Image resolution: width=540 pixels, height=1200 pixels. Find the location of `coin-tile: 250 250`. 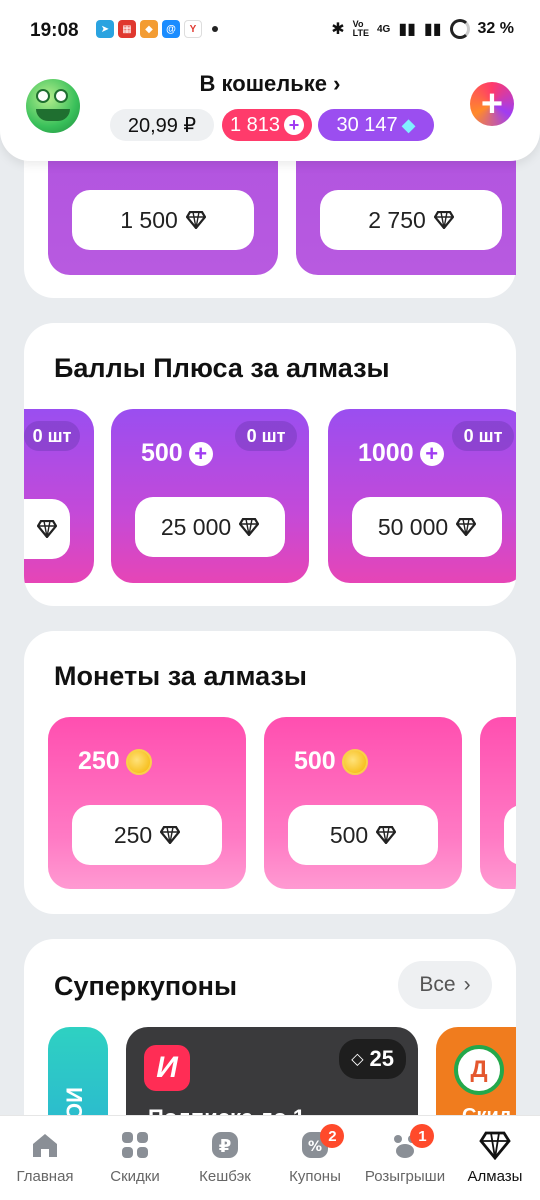

coin-tile: 250 250 is located at coordinates (147, 803).